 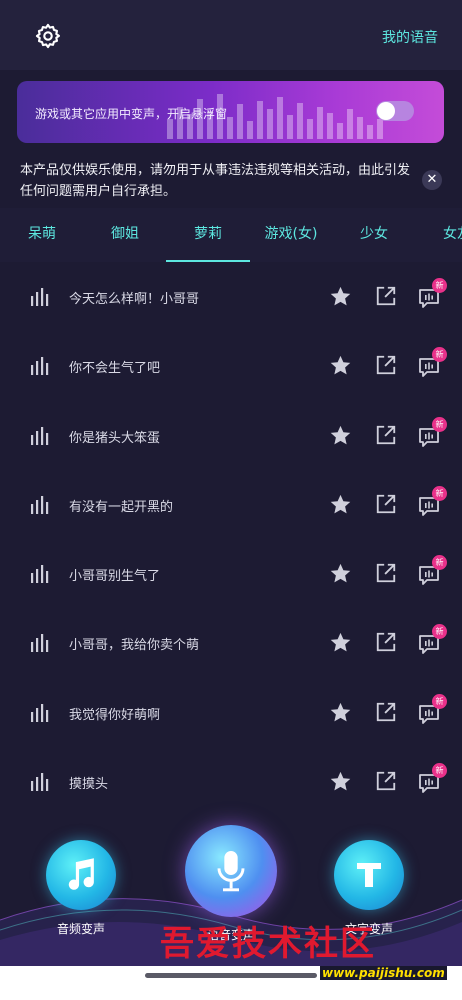 I want to click on voice-circle, so click(x=231, y=871).